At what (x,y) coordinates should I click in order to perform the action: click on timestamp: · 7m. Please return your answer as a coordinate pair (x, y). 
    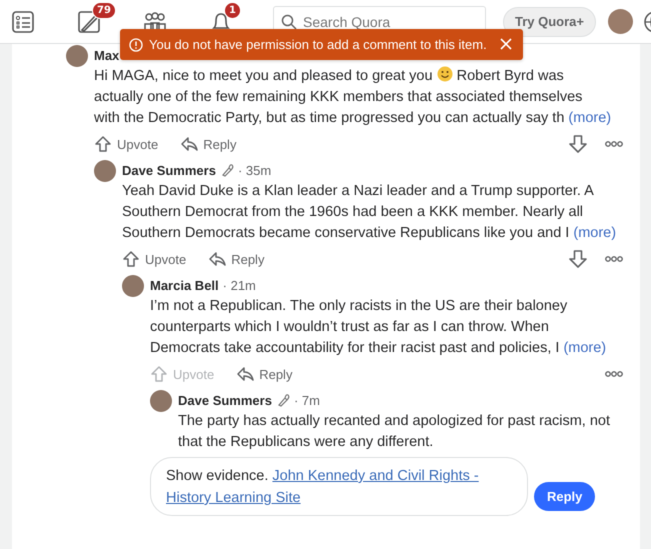
    Looking at the image, I should click on (307, 400).